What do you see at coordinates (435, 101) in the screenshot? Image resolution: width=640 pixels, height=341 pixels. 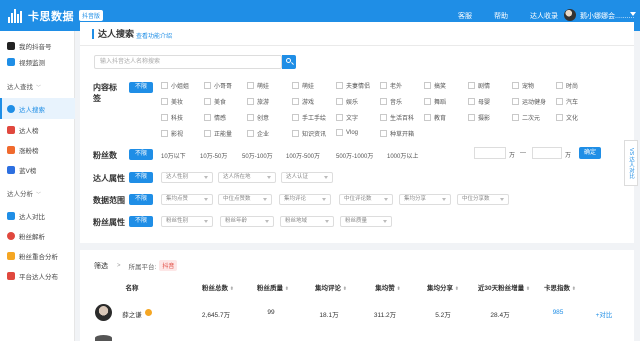 I see `content-tag-checkbox: 舞蹈` at bounding box center [435, 101].